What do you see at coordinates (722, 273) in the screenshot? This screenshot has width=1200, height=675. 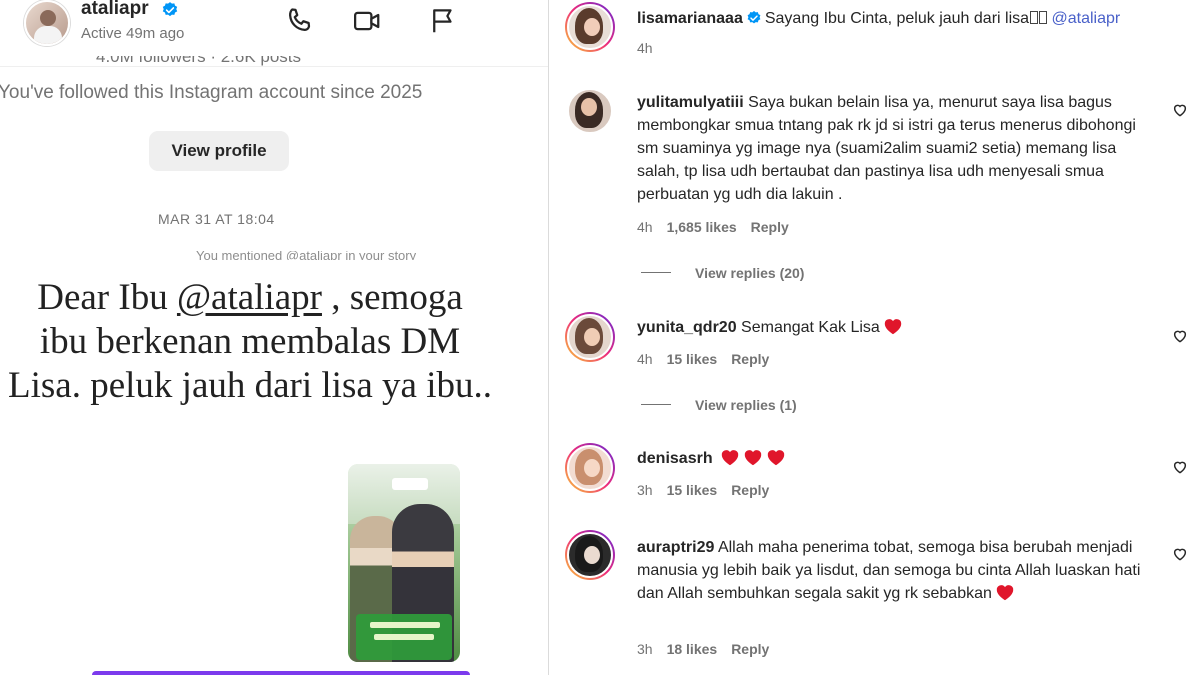 I see `view-replies-button: View replies (20)` at bounding box center [722, 273].